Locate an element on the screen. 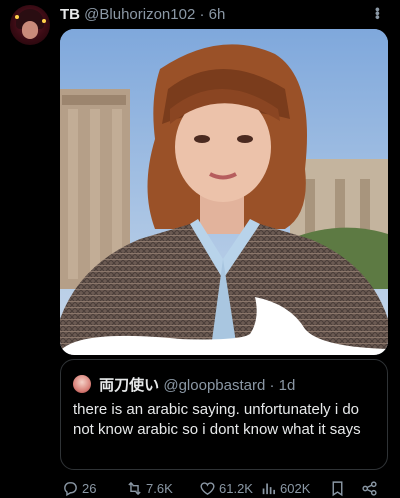 The image size is (400, 498). retweet-count: 7.6K is located at coordinates (159, 488).